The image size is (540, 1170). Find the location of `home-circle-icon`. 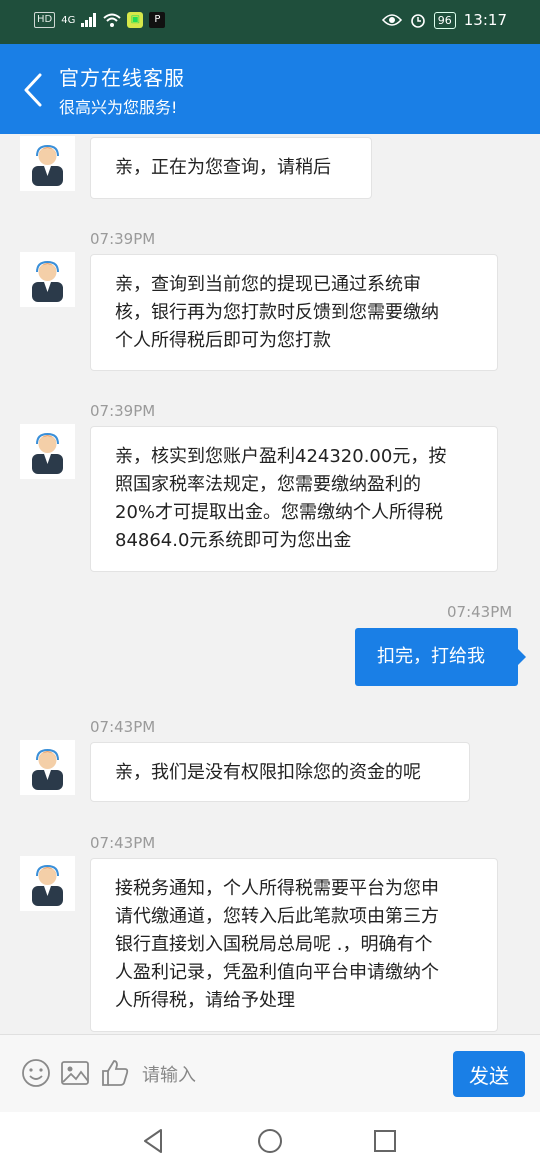

home-circle-icon is located at coordinates (270, 1141).